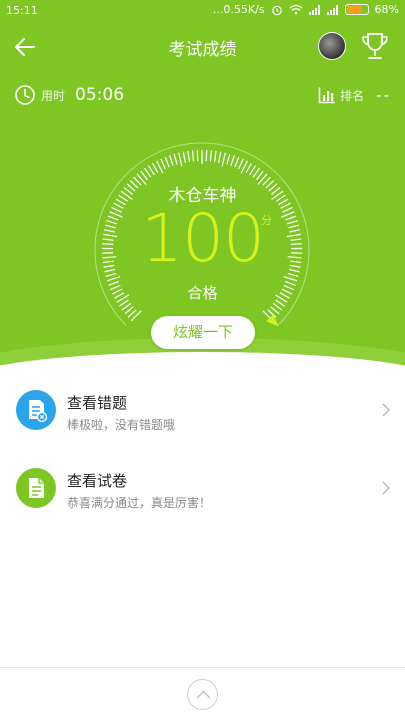  I want to click on bar-chart-icon, so click(326, 95).